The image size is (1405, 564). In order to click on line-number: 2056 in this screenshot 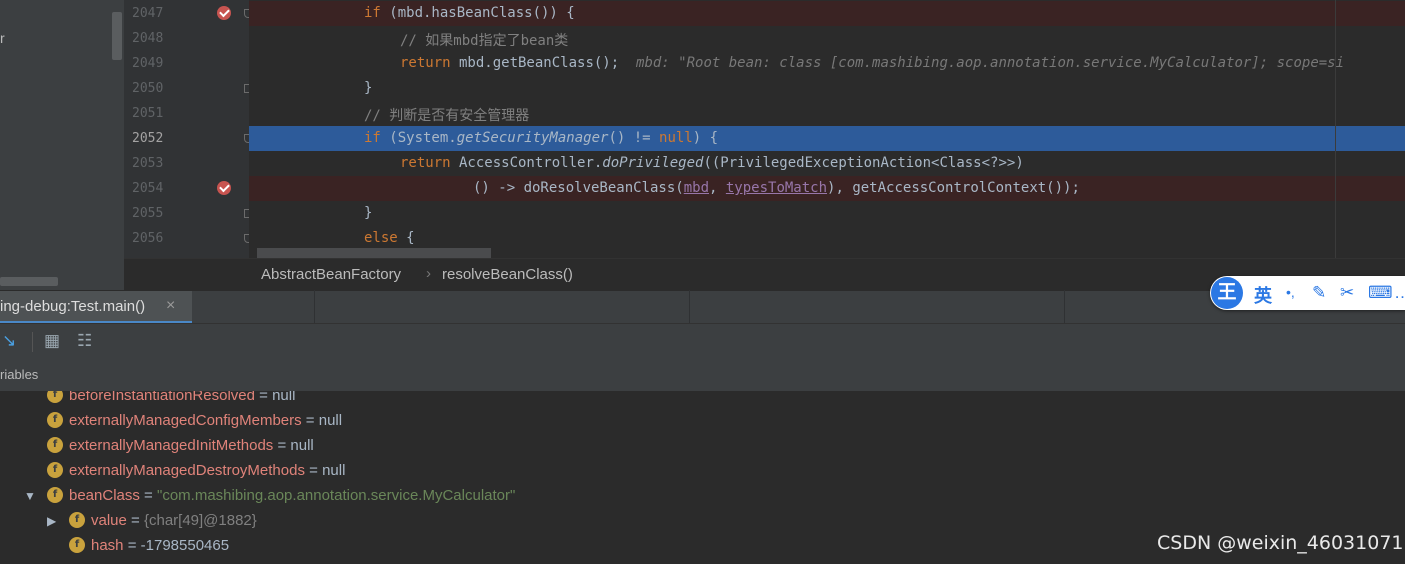, I will do `click(148, 238)`.